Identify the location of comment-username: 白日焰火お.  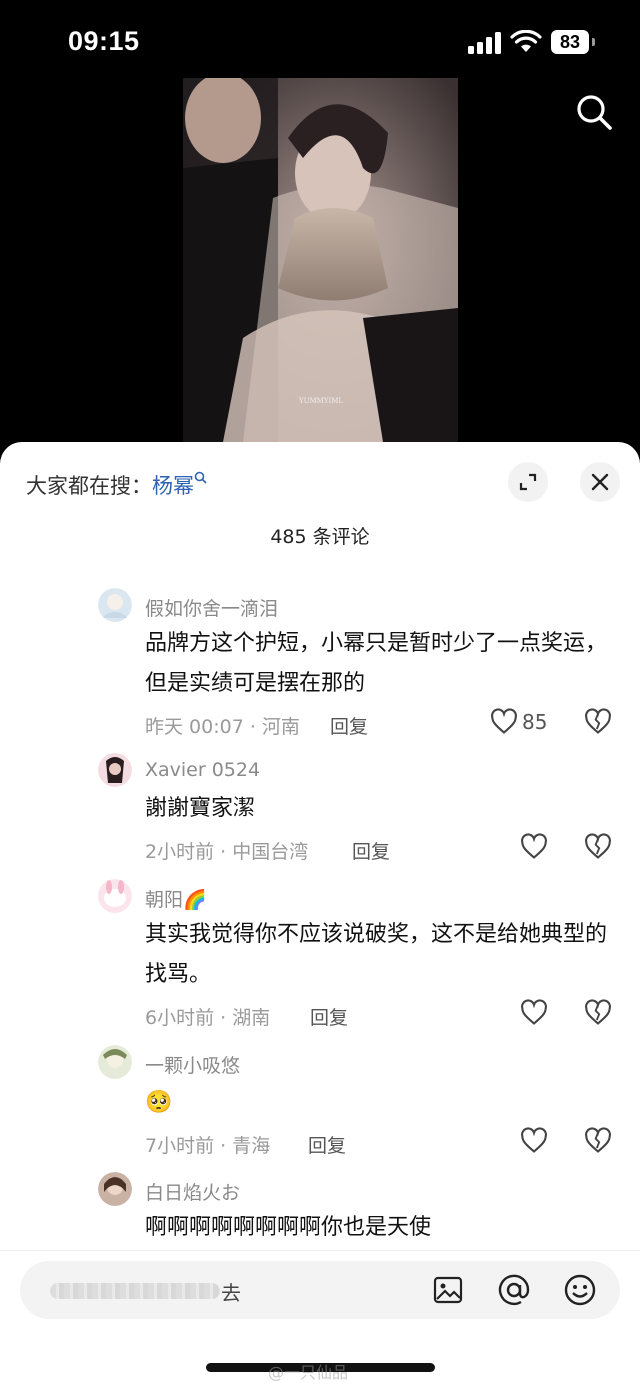
(192, 1191).